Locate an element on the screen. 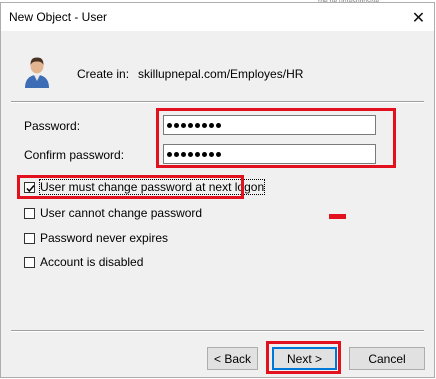  checkbox-cannot-change is located at coordinates (29, 213).